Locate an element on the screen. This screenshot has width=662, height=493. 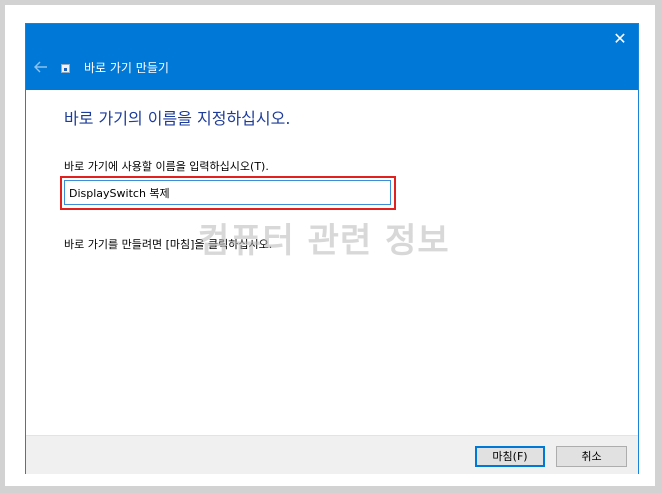
cancel-button: 취소 is located at coordinates (591, 456).